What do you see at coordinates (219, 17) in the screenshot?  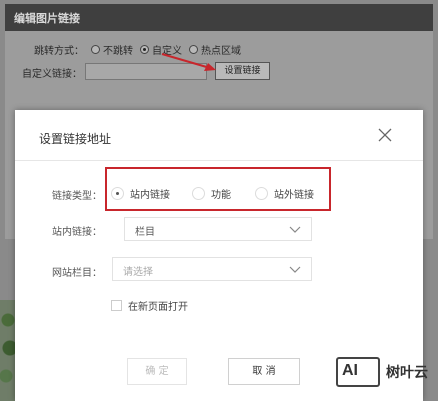 I see `edit-image-link-title-bar: 编辑图片链接` at bounding box center [219, 17].